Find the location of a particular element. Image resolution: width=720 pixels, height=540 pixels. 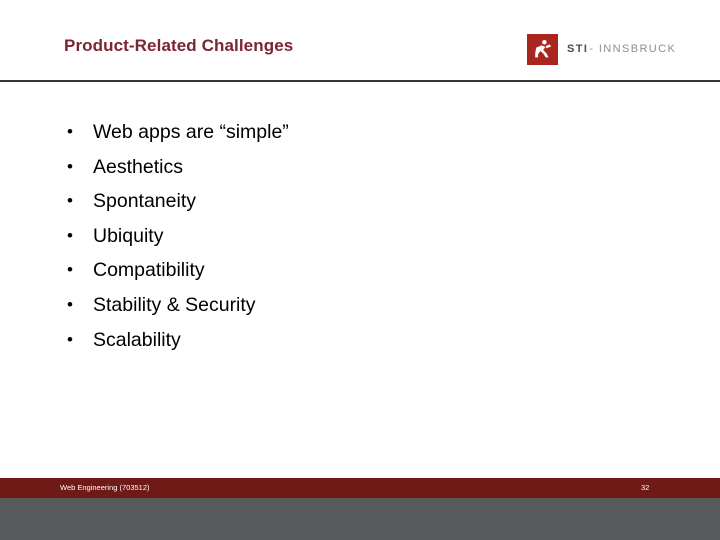

list-item: • Aesthetics is located at coordinates (176, 167).